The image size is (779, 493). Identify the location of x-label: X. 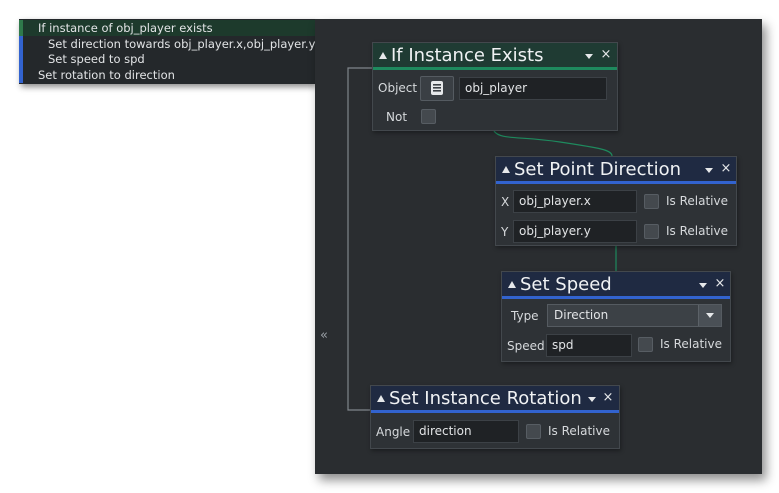
(505, 202).